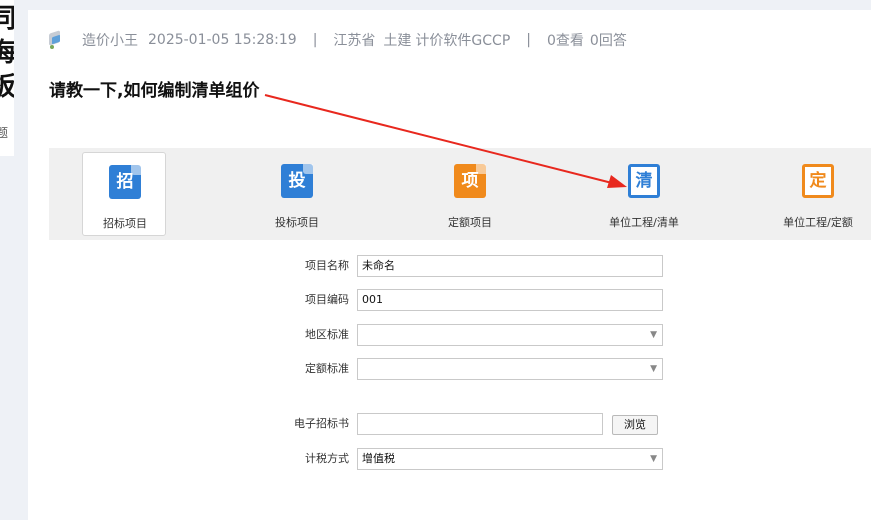 The width and height of the screenshot is (871, 520). What do you see at coordinates (608, 41) in the screenshot?
I see `answer-count: 0回答` at bounding box center [608, 41].